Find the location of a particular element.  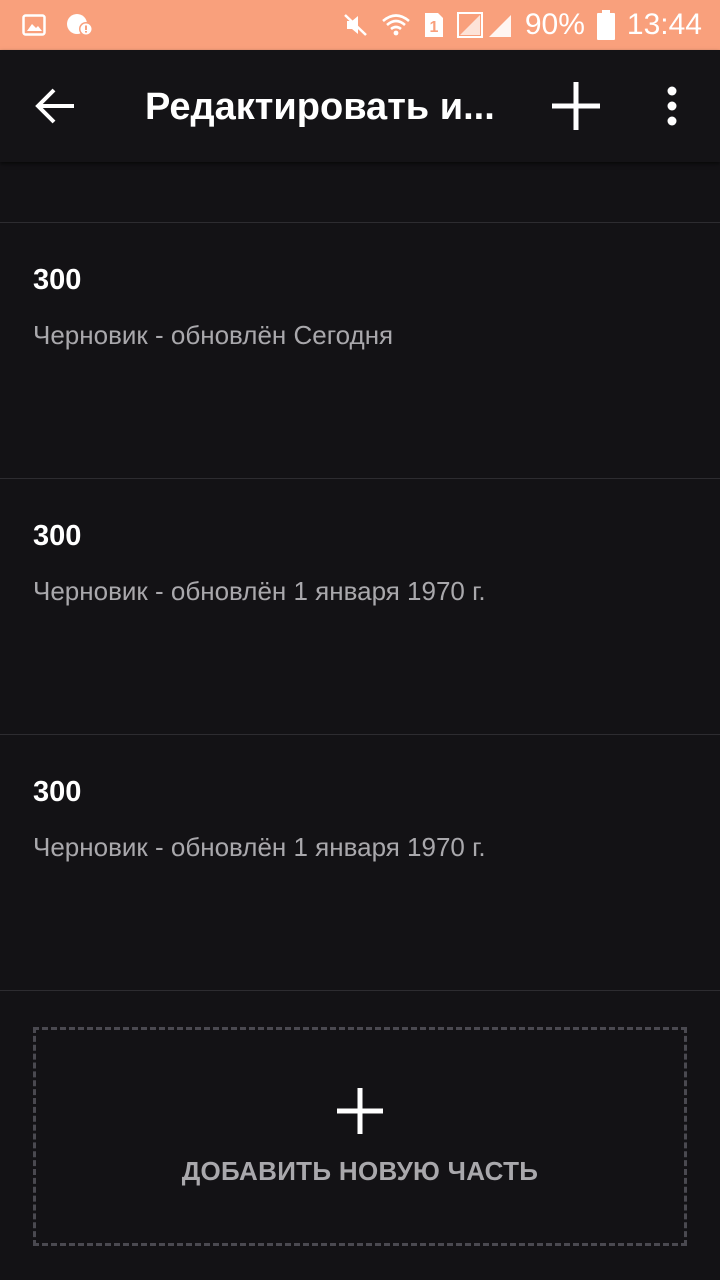

status-bar-right: 1 90% 13:44 is located at coordinates (522, 25).